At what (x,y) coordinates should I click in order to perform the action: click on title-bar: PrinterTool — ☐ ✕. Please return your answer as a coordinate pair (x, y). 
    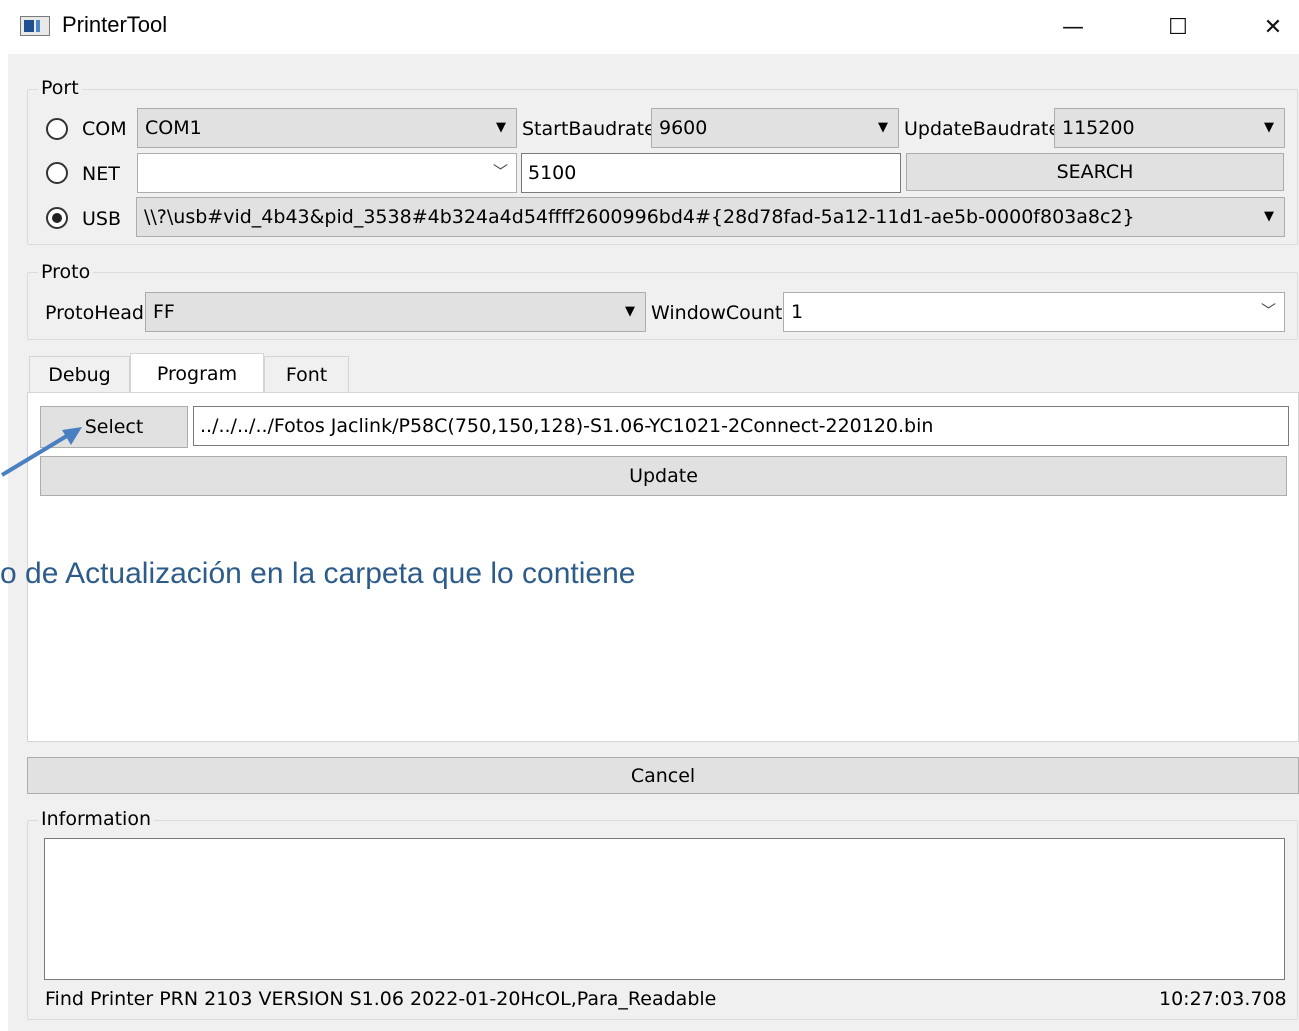
    Looking at the image, I should click on (649, 27).